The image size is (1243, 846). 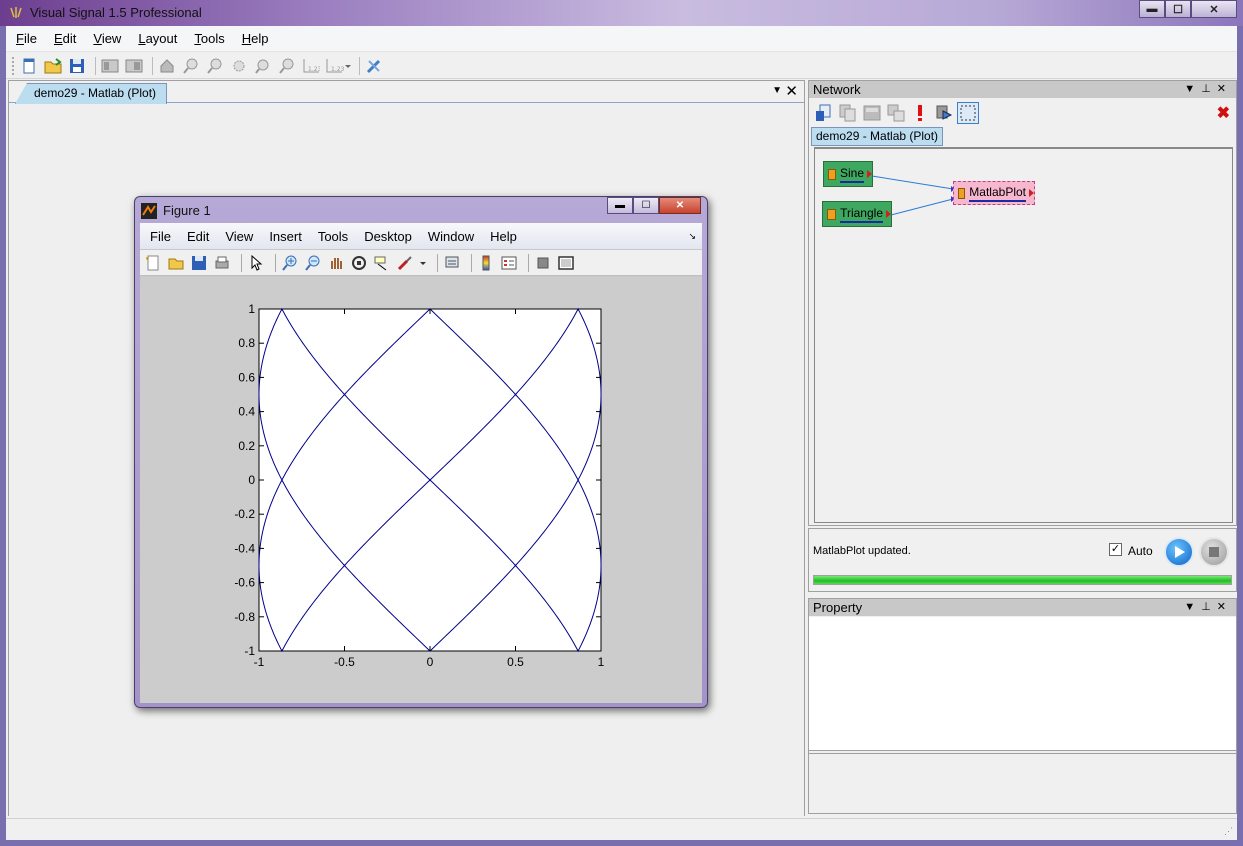 I want to click on zoom-custom-icon, so click(x=287, y=66).